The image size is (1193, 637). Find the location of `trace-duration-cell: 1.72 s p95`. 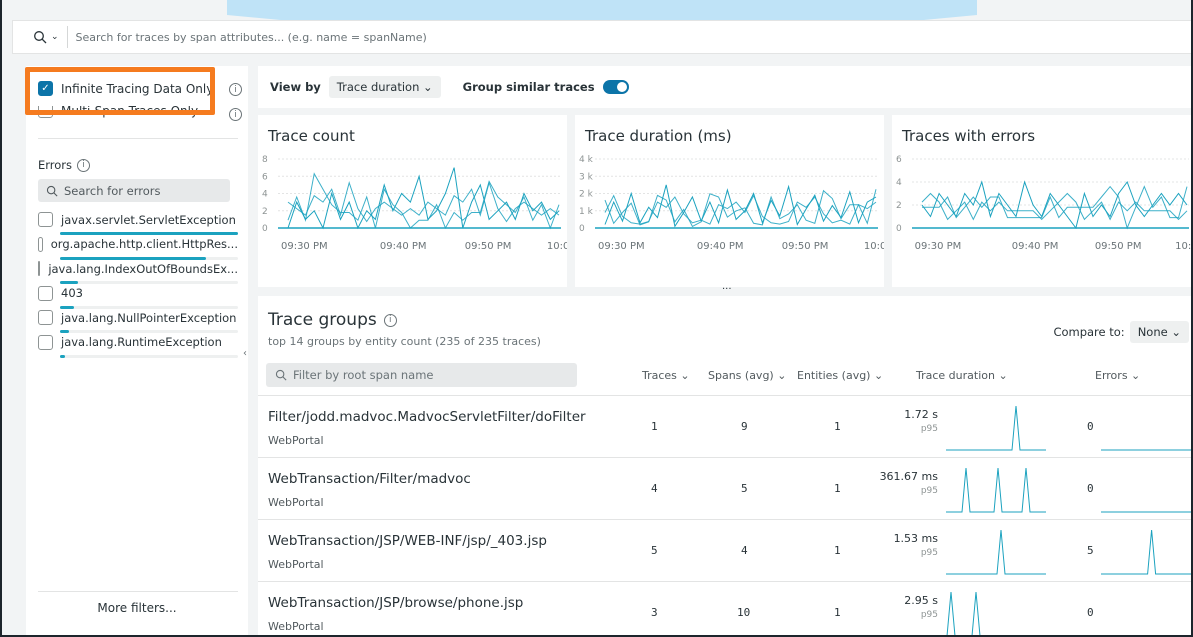

trace-duration-cell: 1.72 s p95 is located at coordinates (900, 422).